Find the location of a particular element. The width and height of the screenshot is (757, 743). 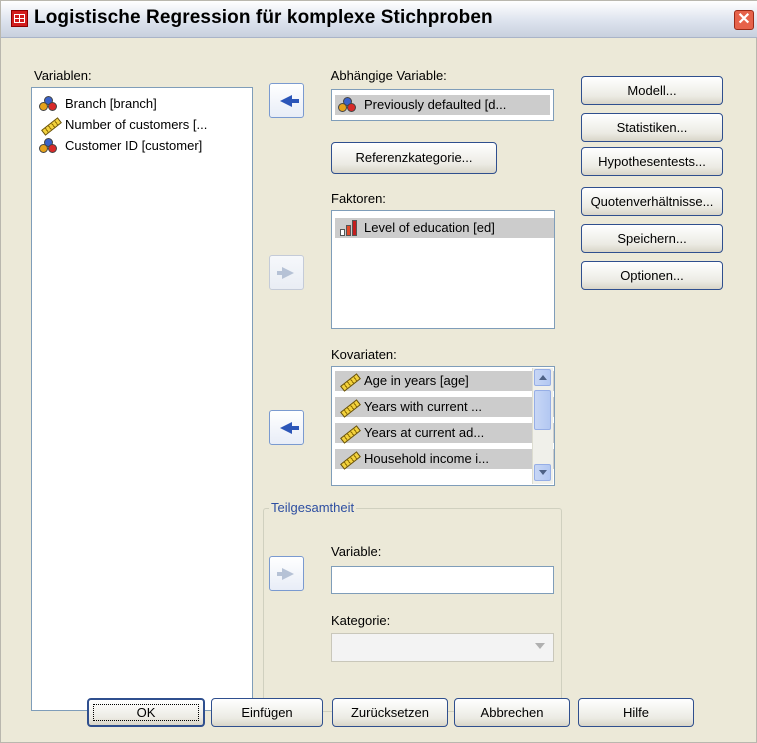

move-to-covariates-button is located at coordinates (286, 427).